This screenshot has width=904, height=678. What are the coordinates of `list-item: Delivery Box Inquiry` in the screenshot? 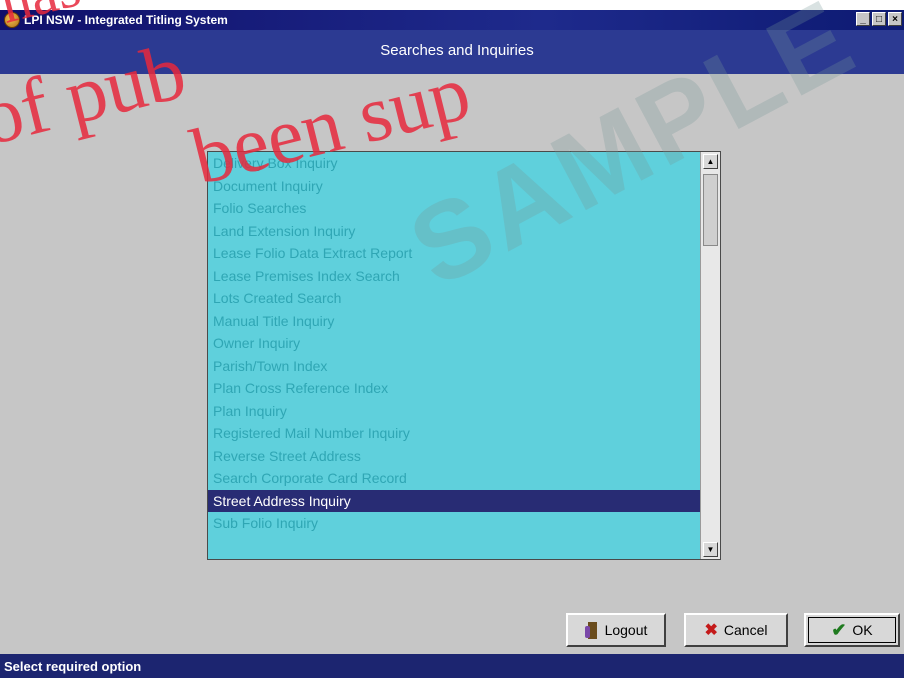 It's located at (454, 163).